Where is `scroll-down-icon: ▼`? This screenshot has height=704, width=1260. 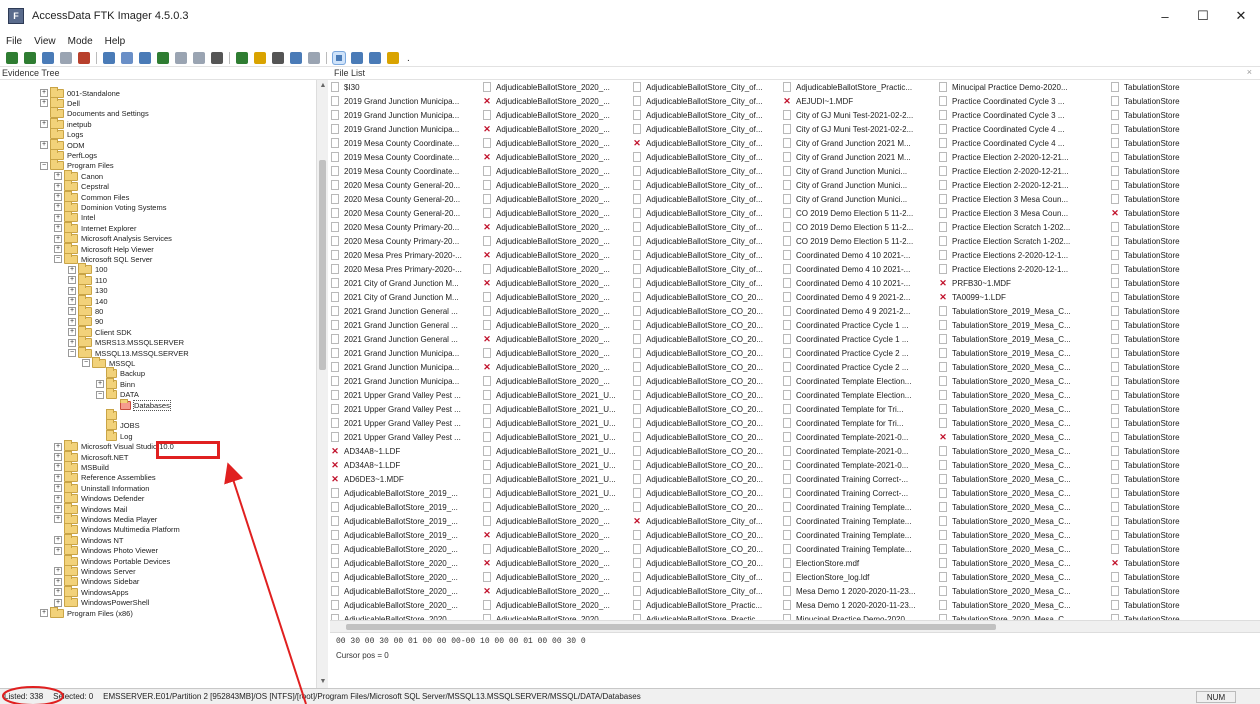
scroll-down-icon: ▼ is located at coordinates (323, 682).